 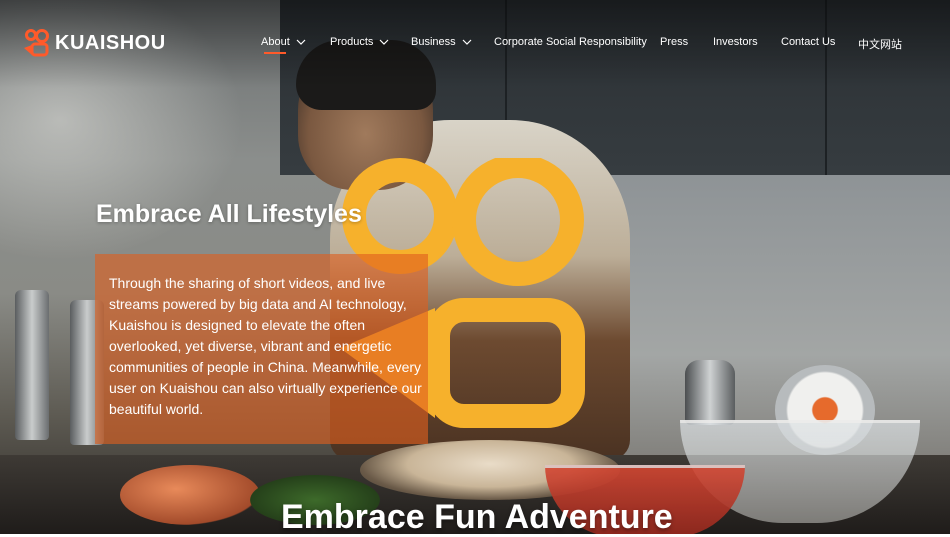 I want to click on brand-name: KUAISHOU, so click(x=110, y=43).